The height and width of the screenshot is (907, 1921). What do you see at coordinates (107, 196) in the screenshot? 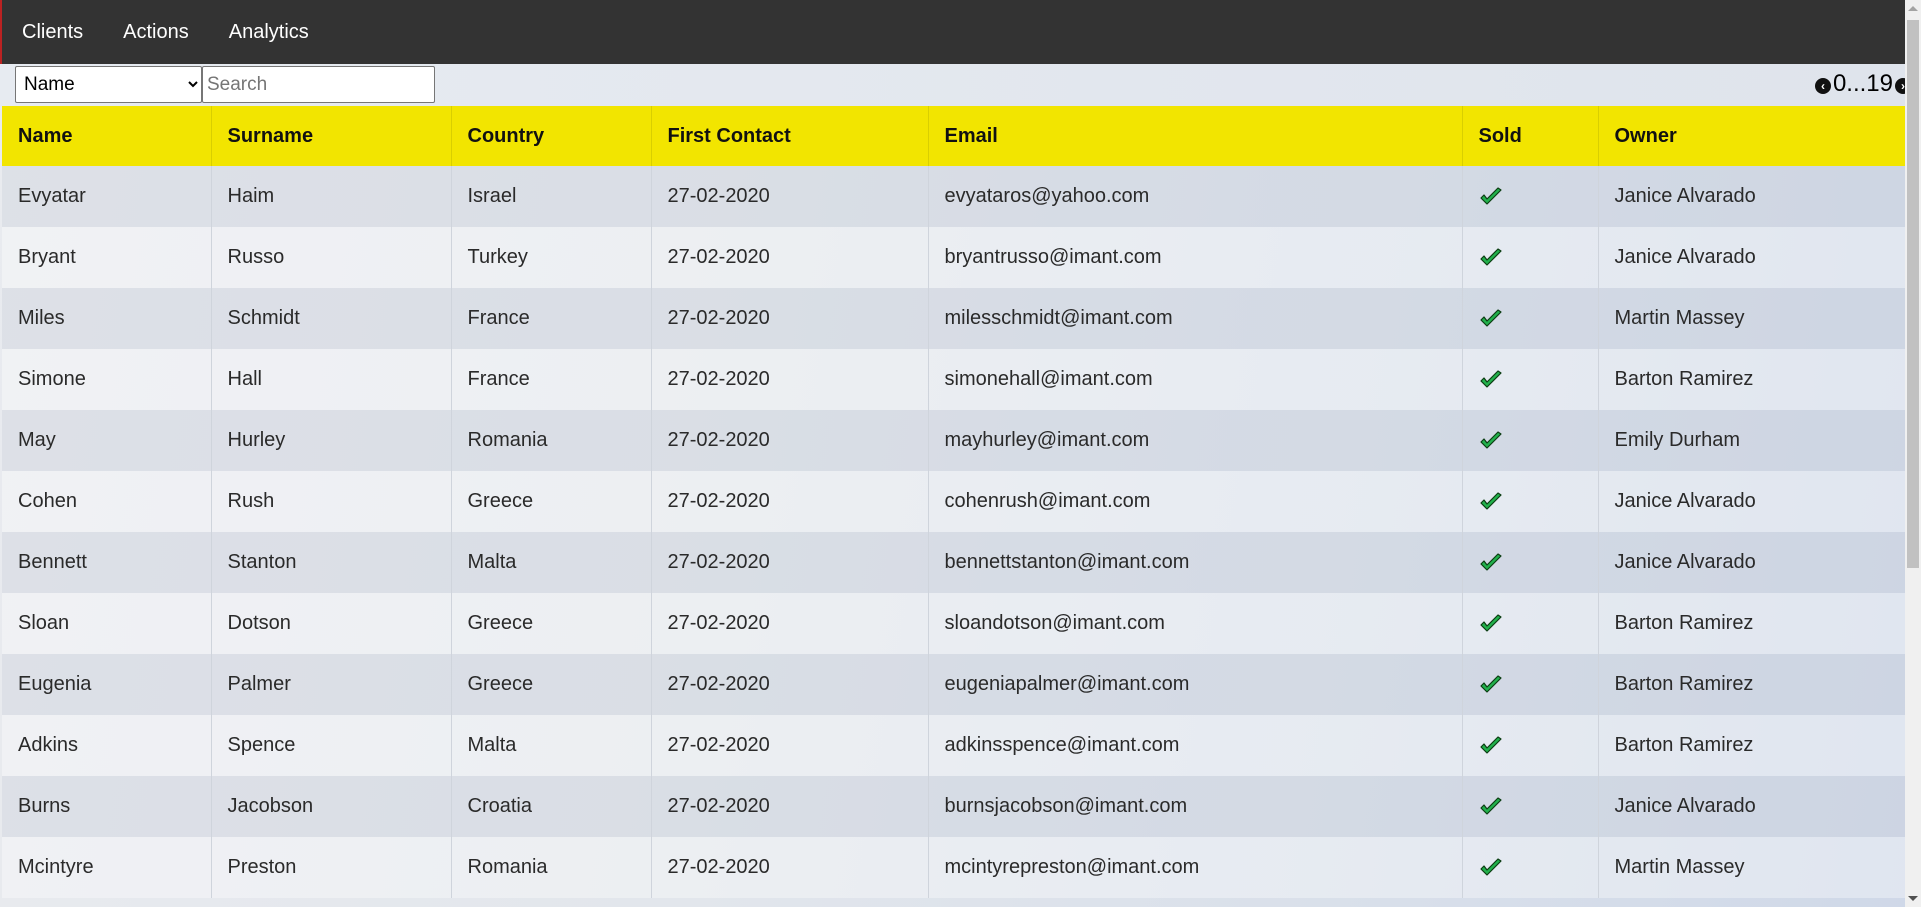
I see `cell-name: Evyatar` at bounding box center [107, 196].